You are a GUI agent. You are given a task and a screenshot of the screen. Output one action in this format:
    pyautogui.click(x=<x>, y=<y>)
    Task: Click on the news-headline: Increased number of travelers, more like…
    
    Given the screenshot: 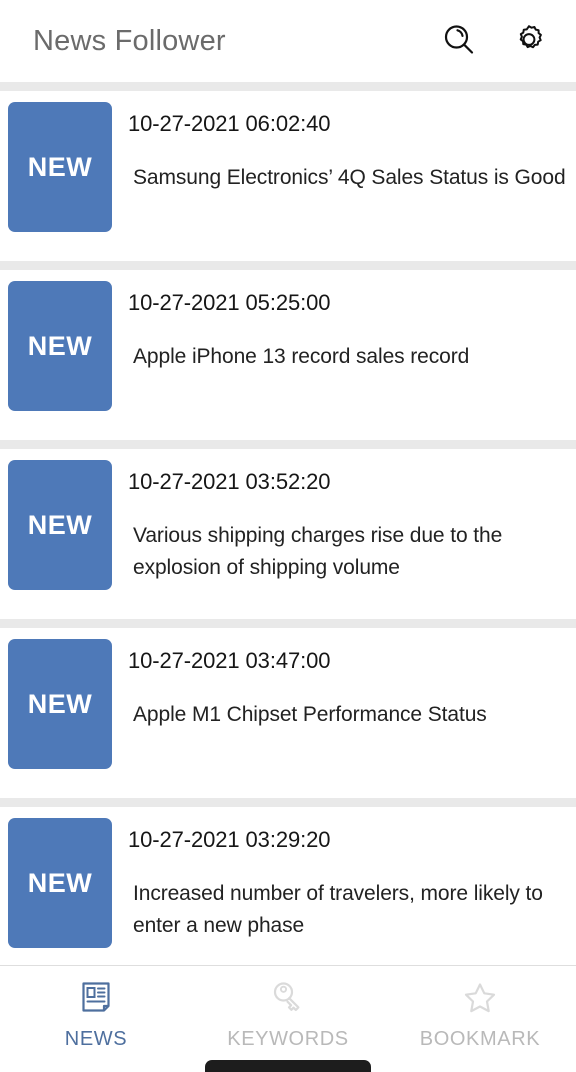 What is the action you would take?
    pyautogui.click(x=338, y=909)
    